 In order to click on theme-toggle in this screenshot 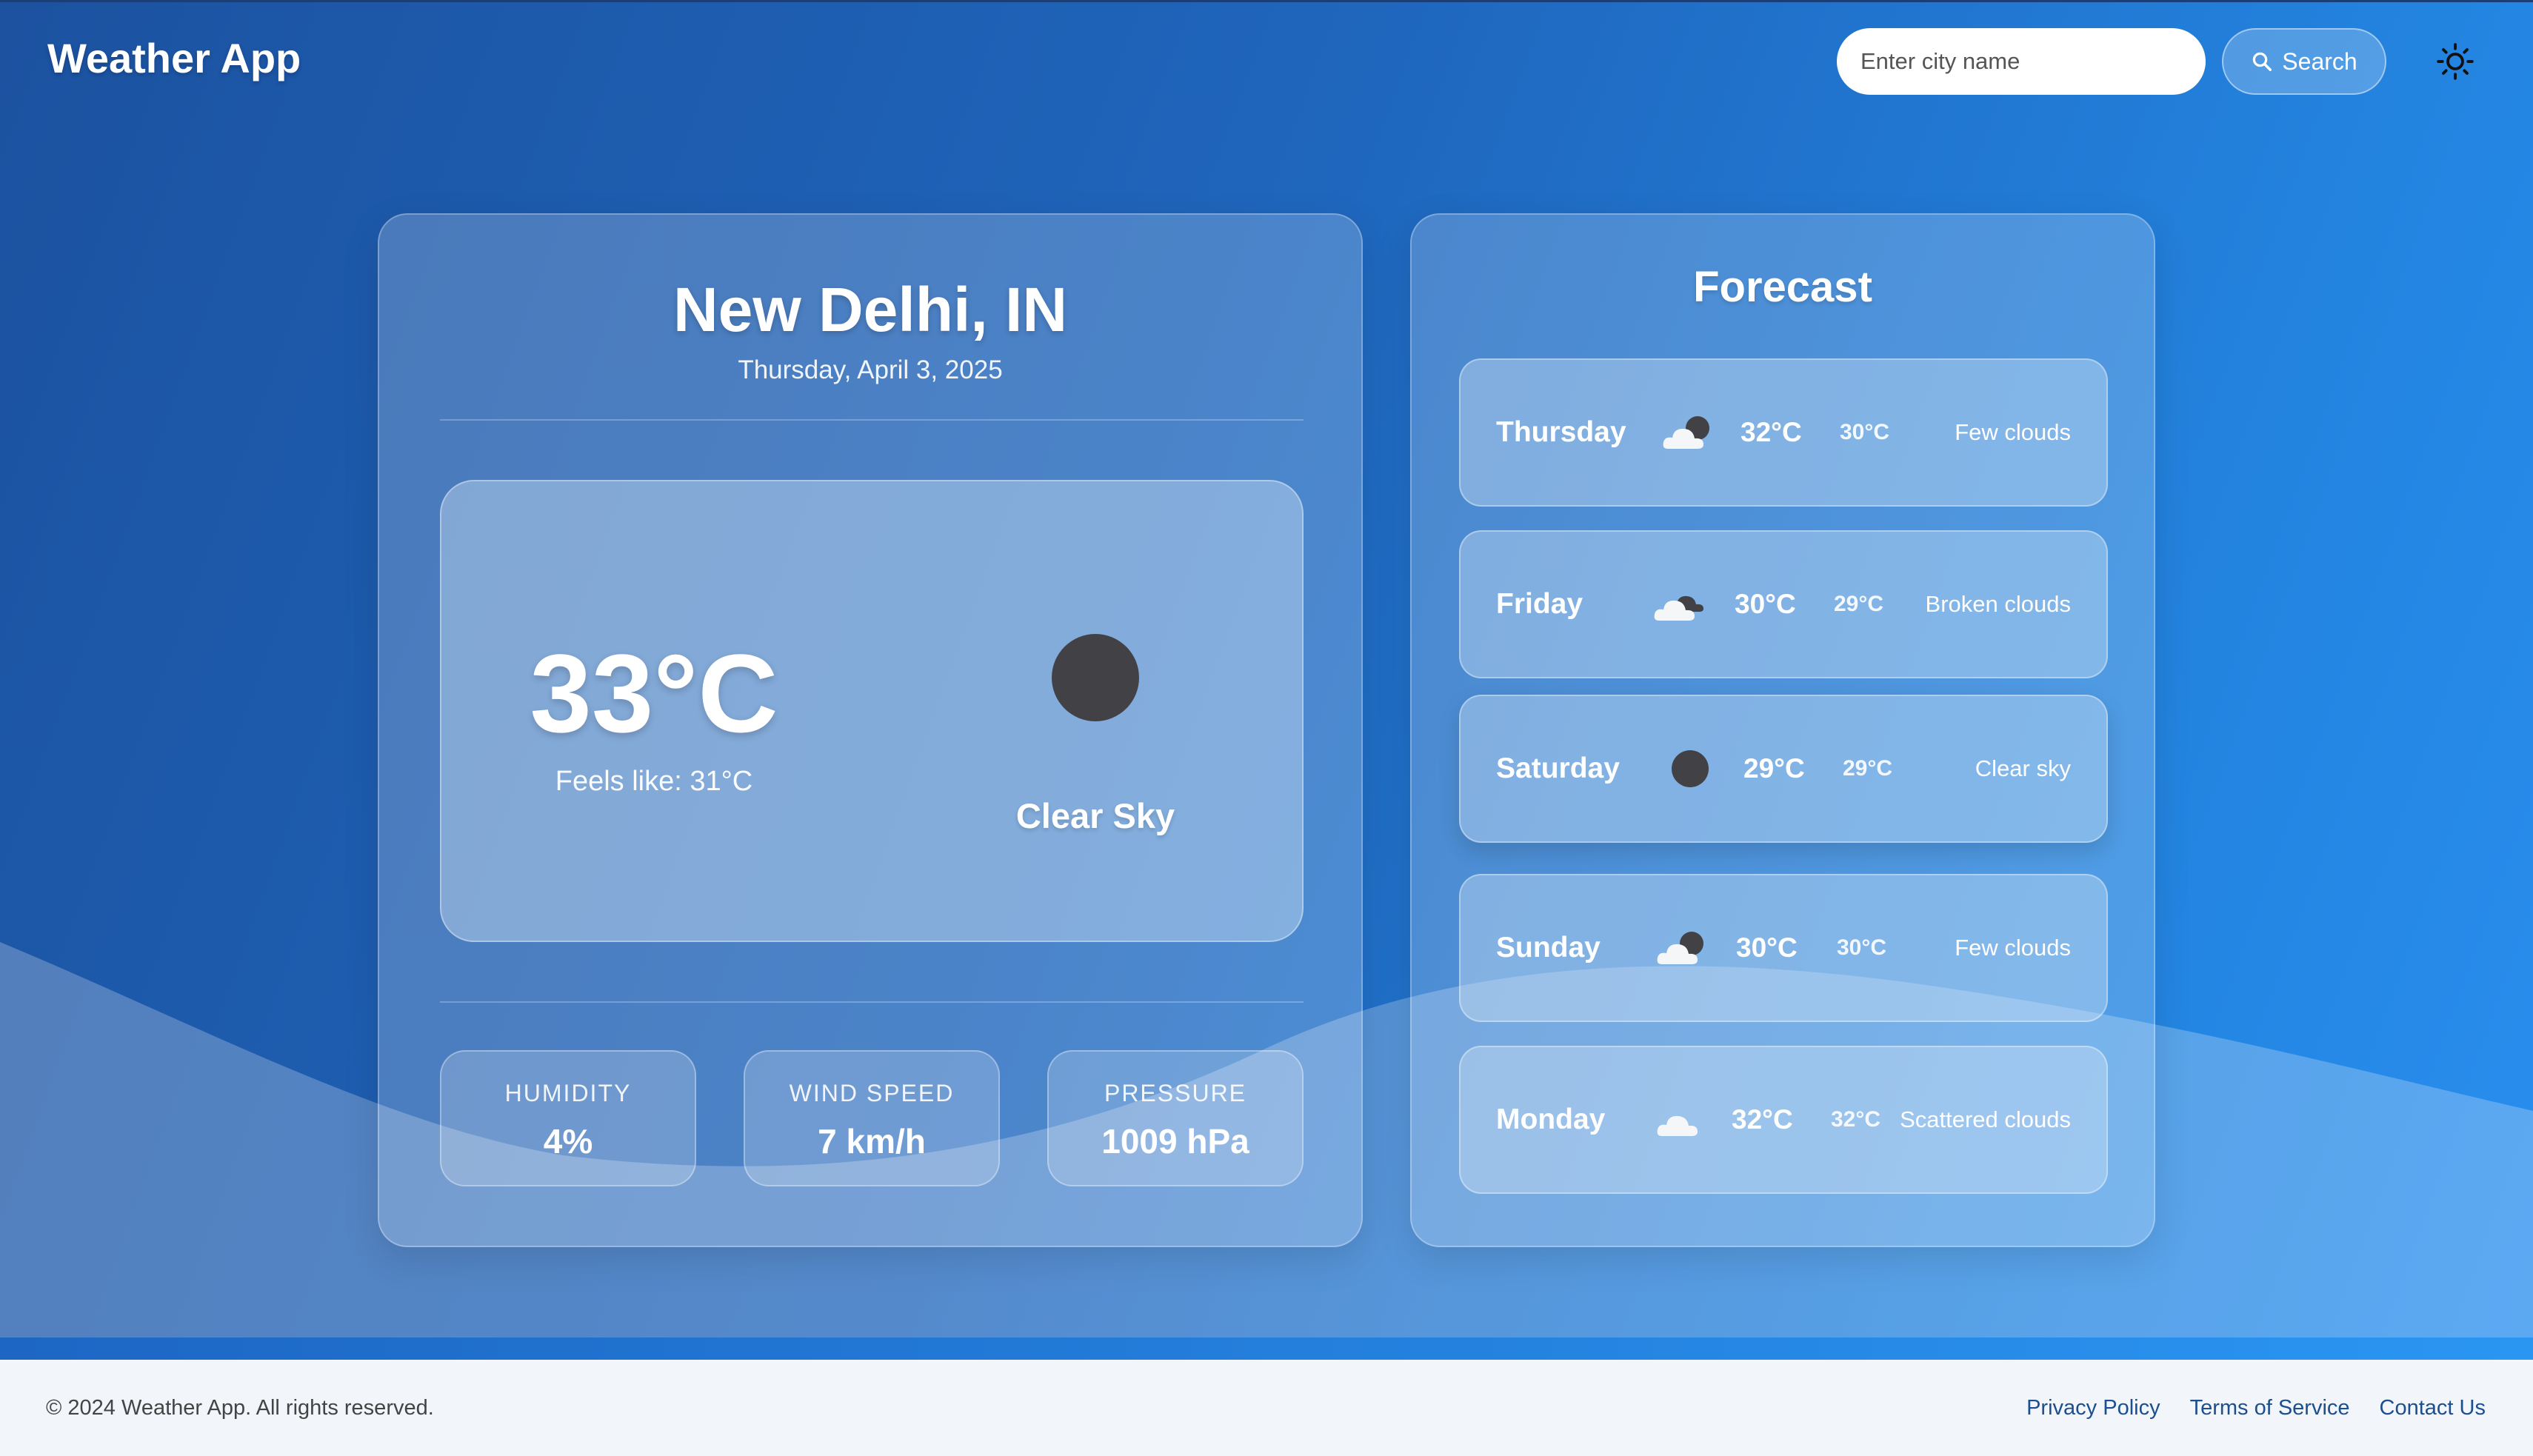, I will do `click(2455, 61)`.